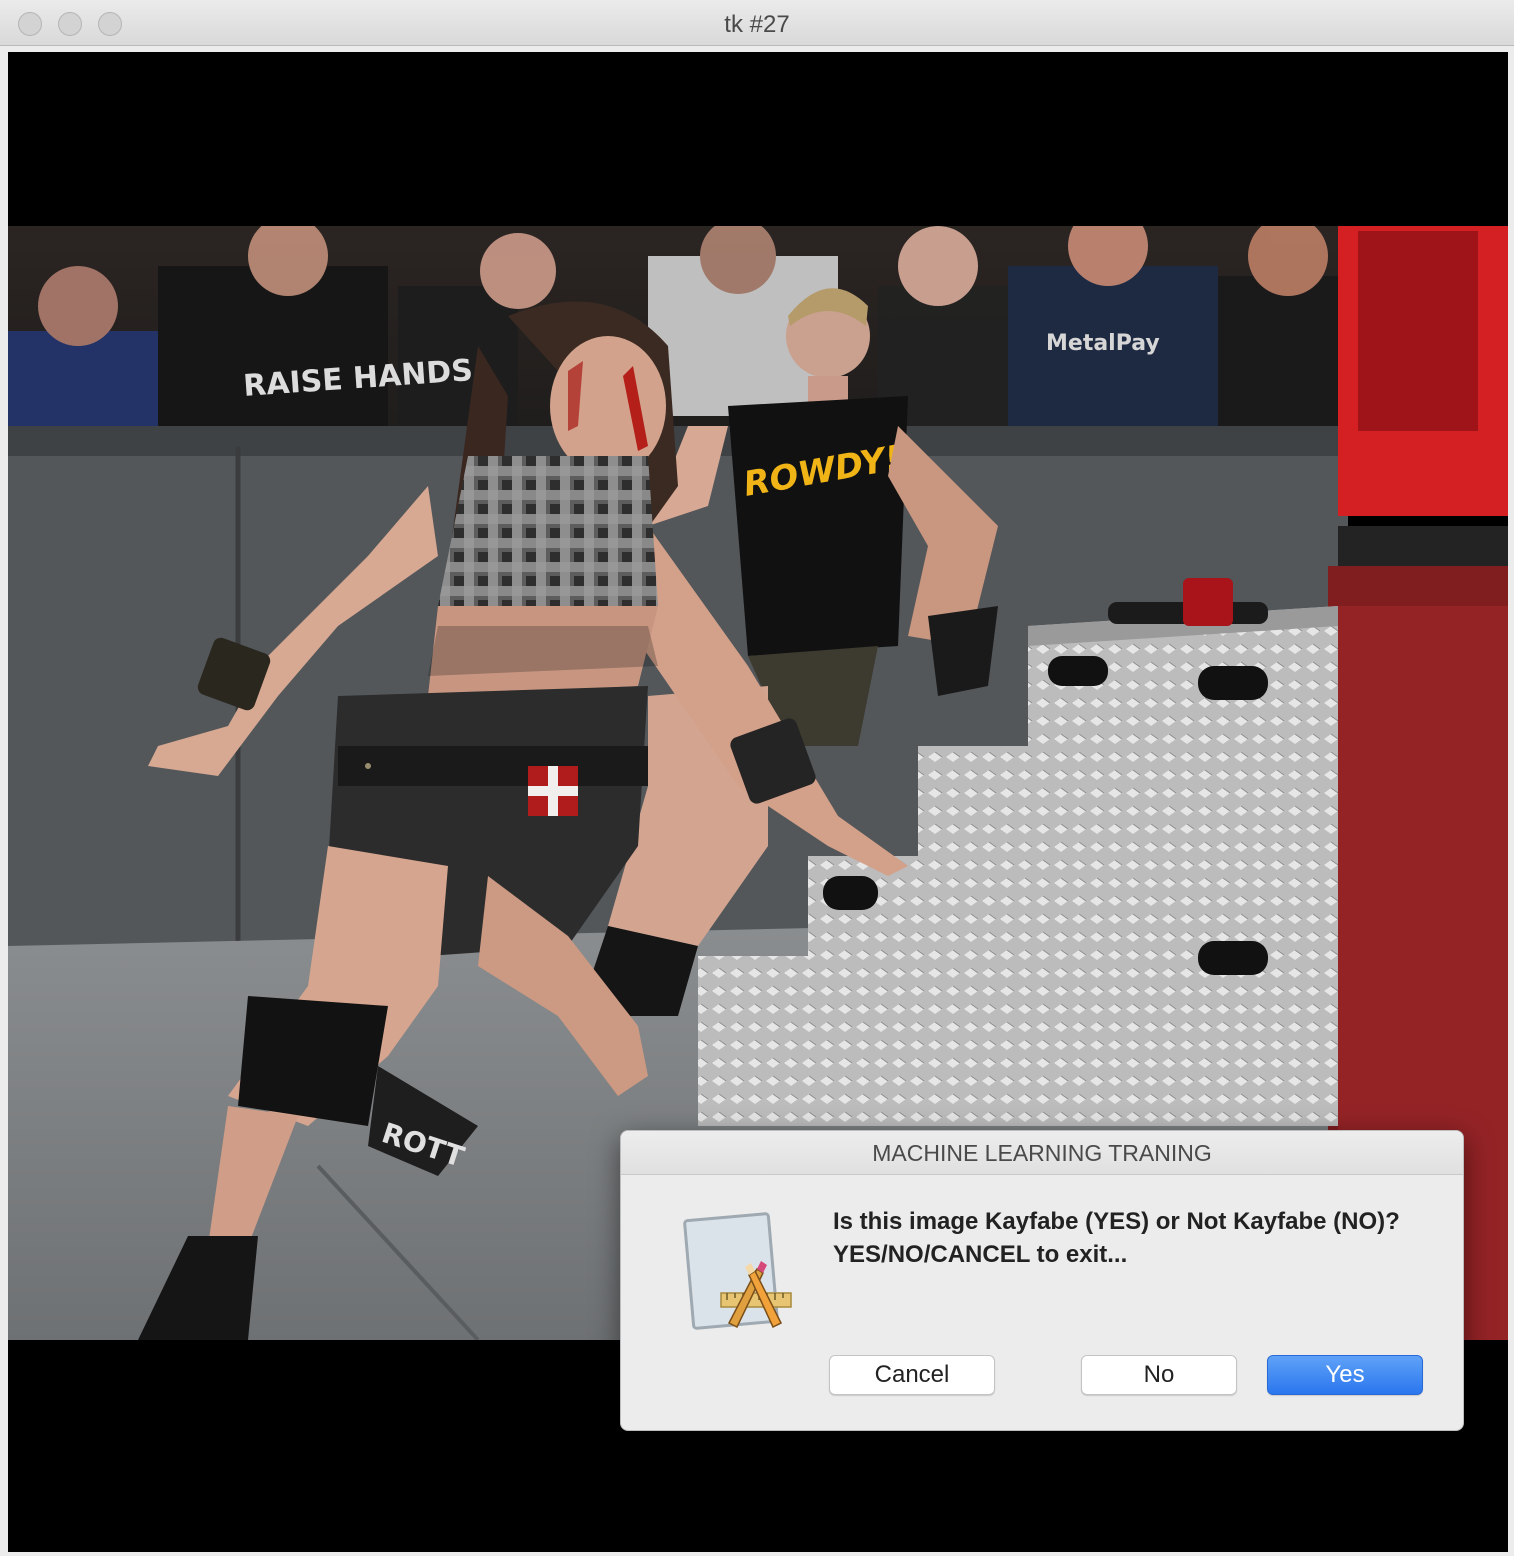  I want to click on cross-emblem, so click(553, 791).